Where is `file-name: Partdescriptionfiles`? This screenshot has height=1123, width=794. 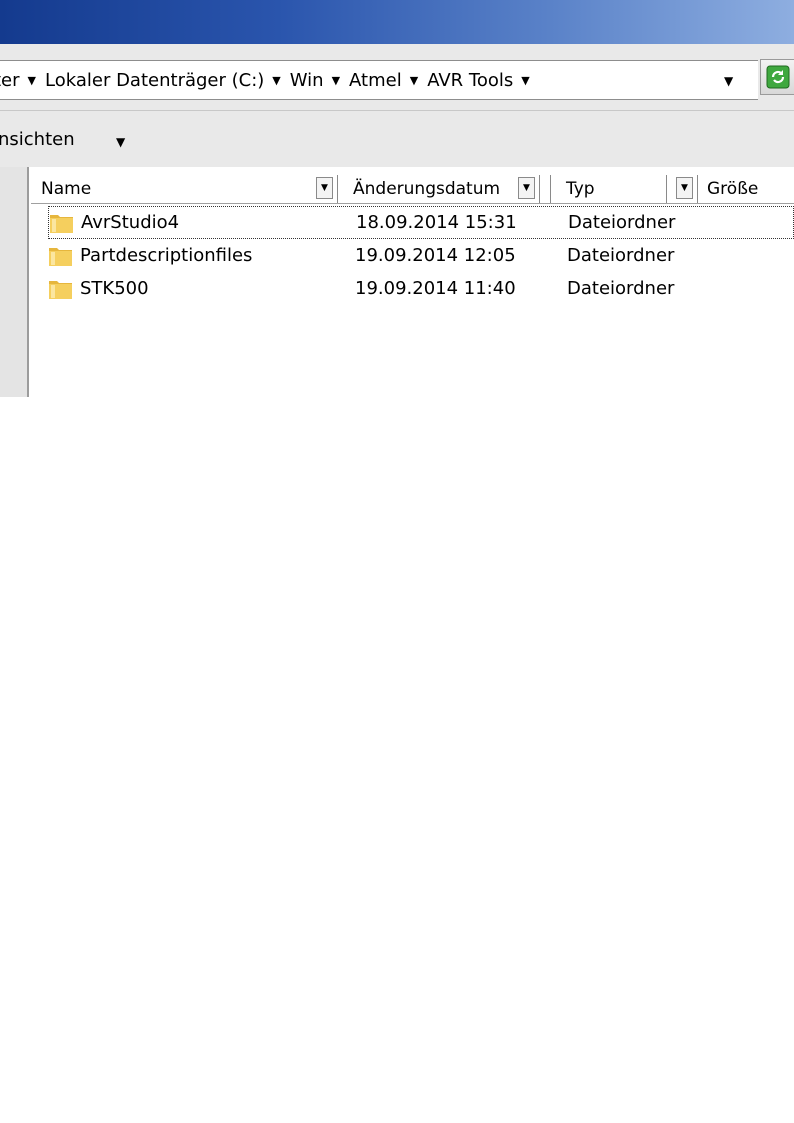
file-name: Partdescriptionfiles is located at coordinates (166, 255).